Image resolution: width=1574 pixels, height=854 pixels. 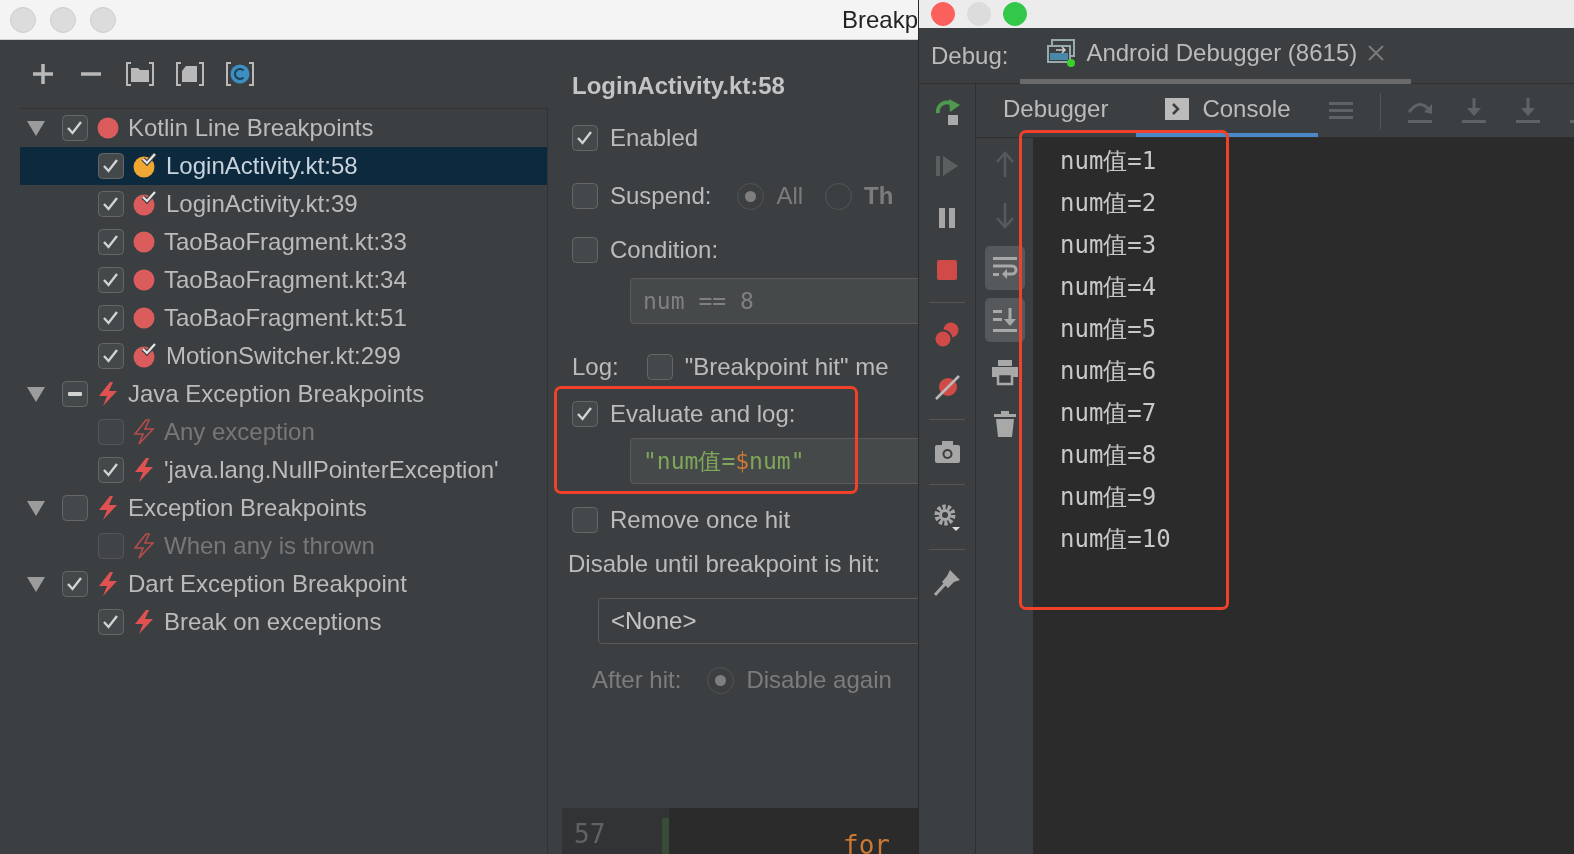 What do you see at coordinates (283, 622) in the screenshot?
I see `tree-item: Break on exceptions` at bounding box center [283, 622].